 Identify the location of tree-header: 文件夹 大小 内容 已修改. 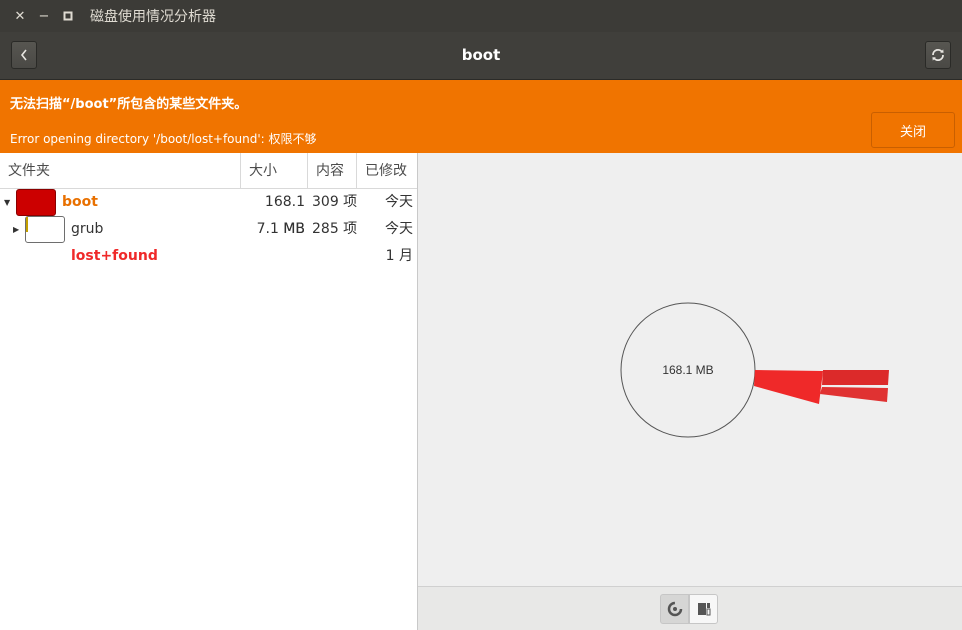
(208, 171).